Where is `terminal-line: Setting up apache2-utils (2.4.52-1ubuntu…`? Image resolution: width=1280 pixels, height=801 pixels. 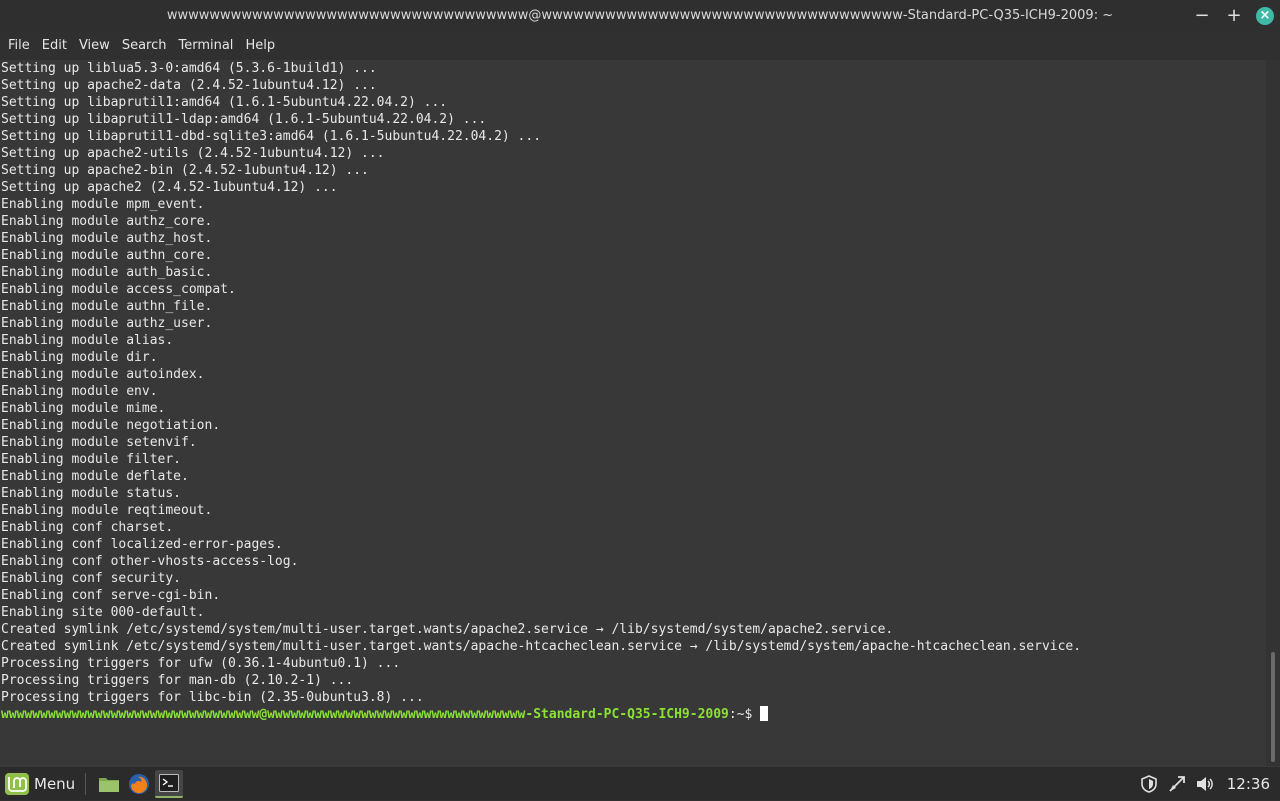 terminal-line: Setting up apache2-utils (2.4.52-1ubuntu… is located at coordinates (193, 153).